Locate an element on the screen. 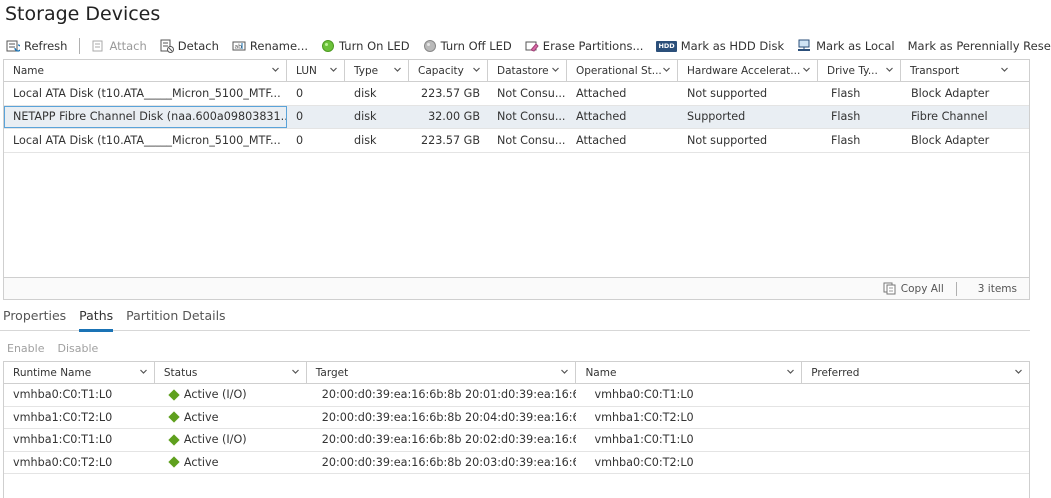 This screenshot has height=498, width=1051. column-header-label: Runtime Name is located at coordinates (52, 372).